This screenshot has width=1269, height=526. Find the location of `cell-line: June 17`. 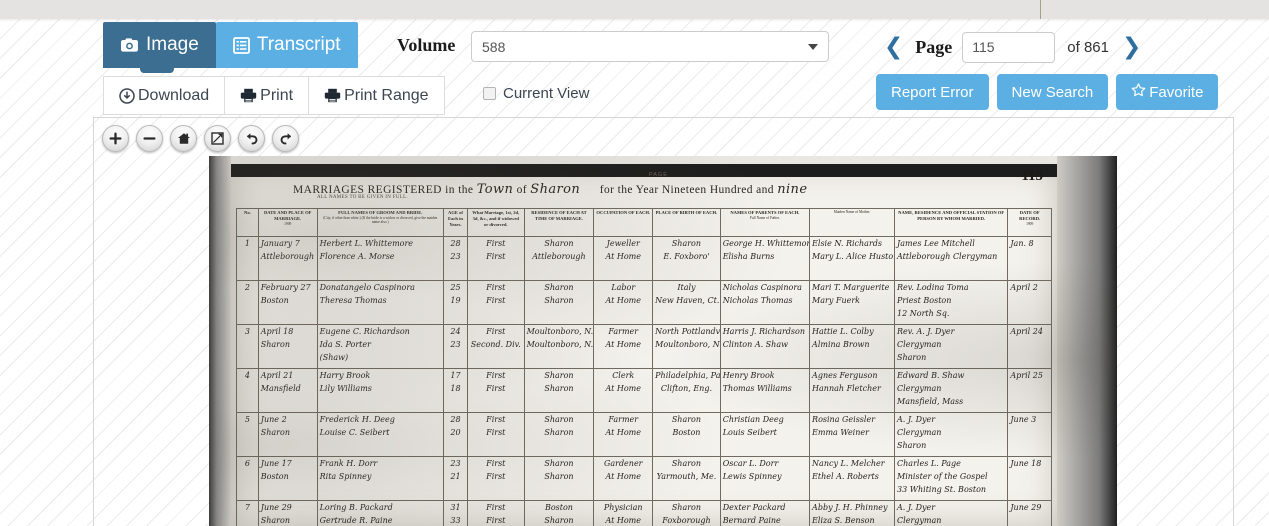

cell-line: June 17 is located at coordinates (276, 463).